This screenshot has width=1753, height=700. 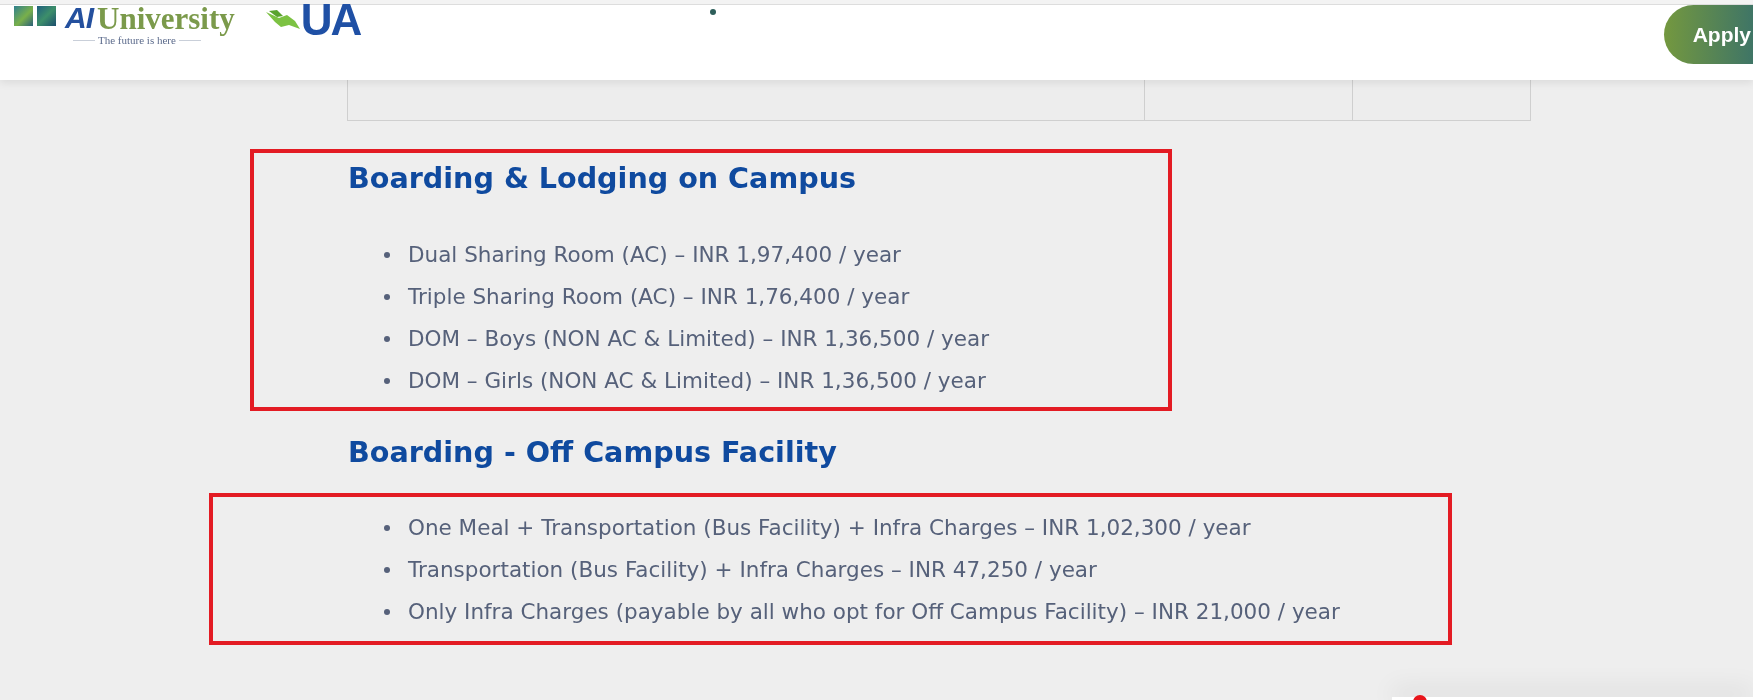 What do you see at coordinates (1708, 34) in the screenshot?
I see `apply-button: Apply` at bounding box center [1708, 34].